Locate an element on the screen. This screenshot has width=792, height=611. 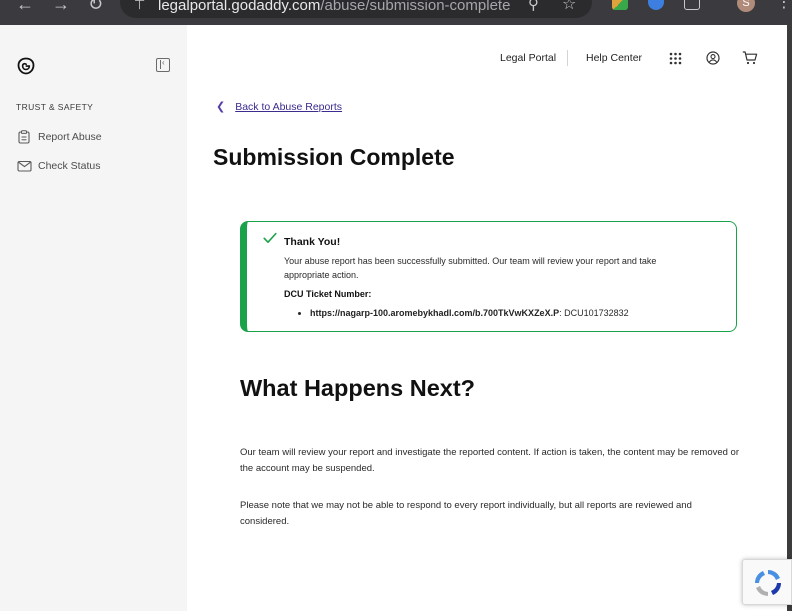
forward-arrow-icon: → is located at coordinates (61, 7).